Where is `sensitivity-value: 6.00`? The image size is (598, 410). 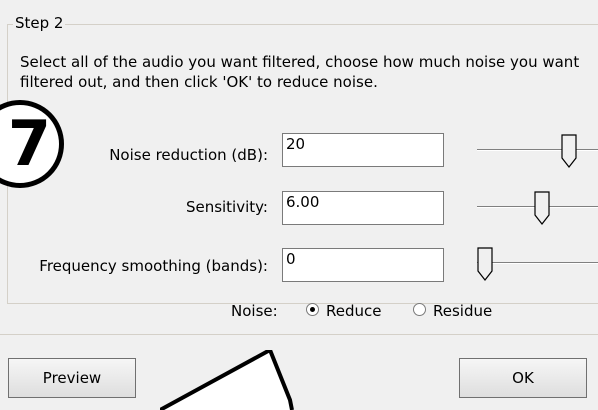
sensitivity-value: 6.00 is located at coordinates (303, 202).